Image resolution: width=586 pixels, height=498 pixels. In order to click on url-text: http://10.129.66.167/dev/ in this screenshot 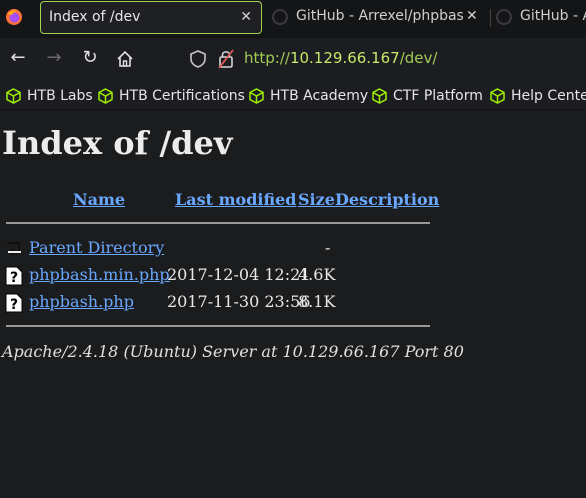, I will do `click(340, 58)`.